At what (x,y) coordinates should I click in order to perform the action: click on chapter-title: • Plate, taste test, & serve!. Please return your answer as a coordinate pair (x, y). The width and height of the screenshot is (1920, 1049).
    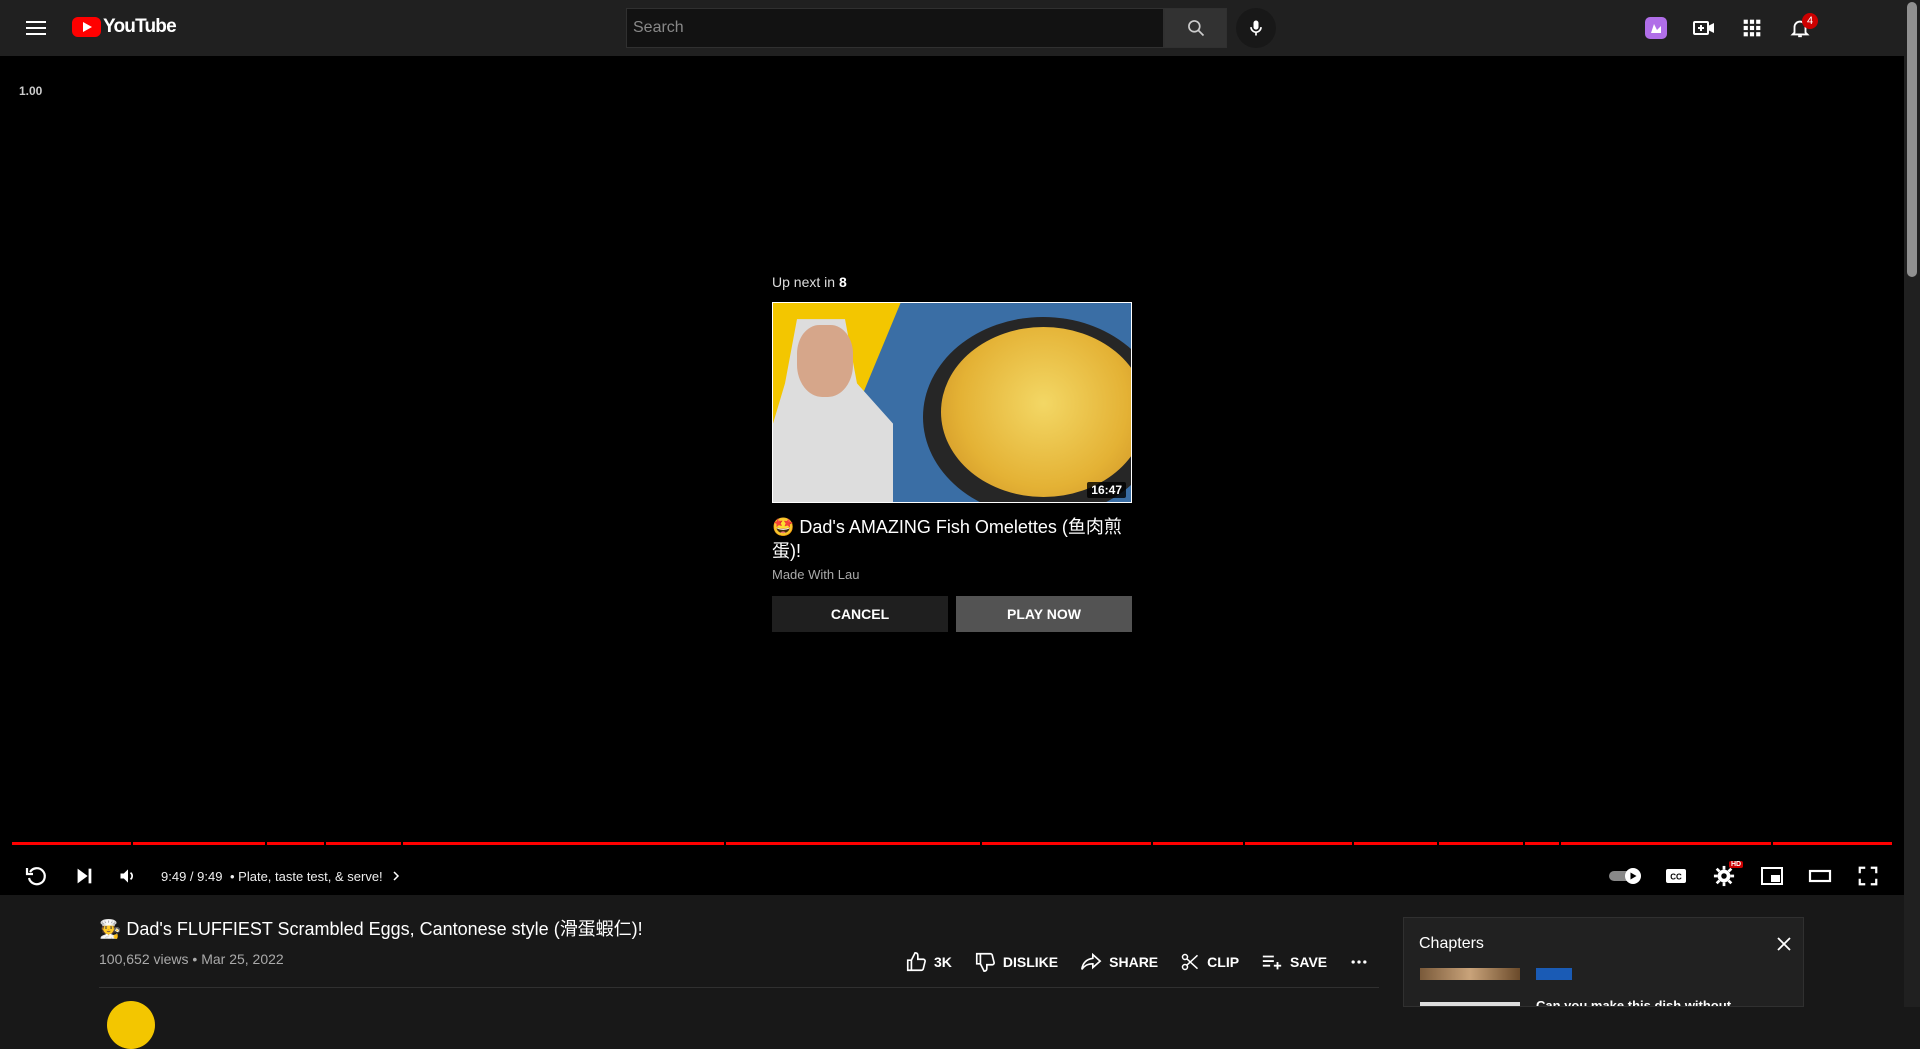
    Looking at the image, I should click on (306, 876).